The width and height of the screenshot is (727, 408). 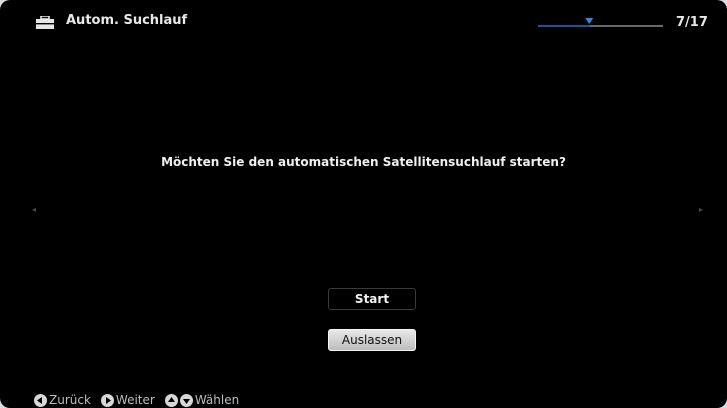 I want to click on toolbox-icon, so click(x=45, y=22).